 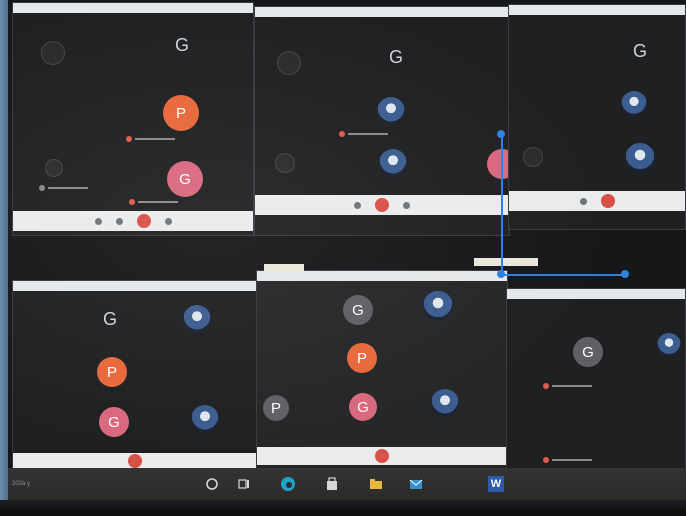 I want to click on search-circle-icon, so click(x=212, y=484).